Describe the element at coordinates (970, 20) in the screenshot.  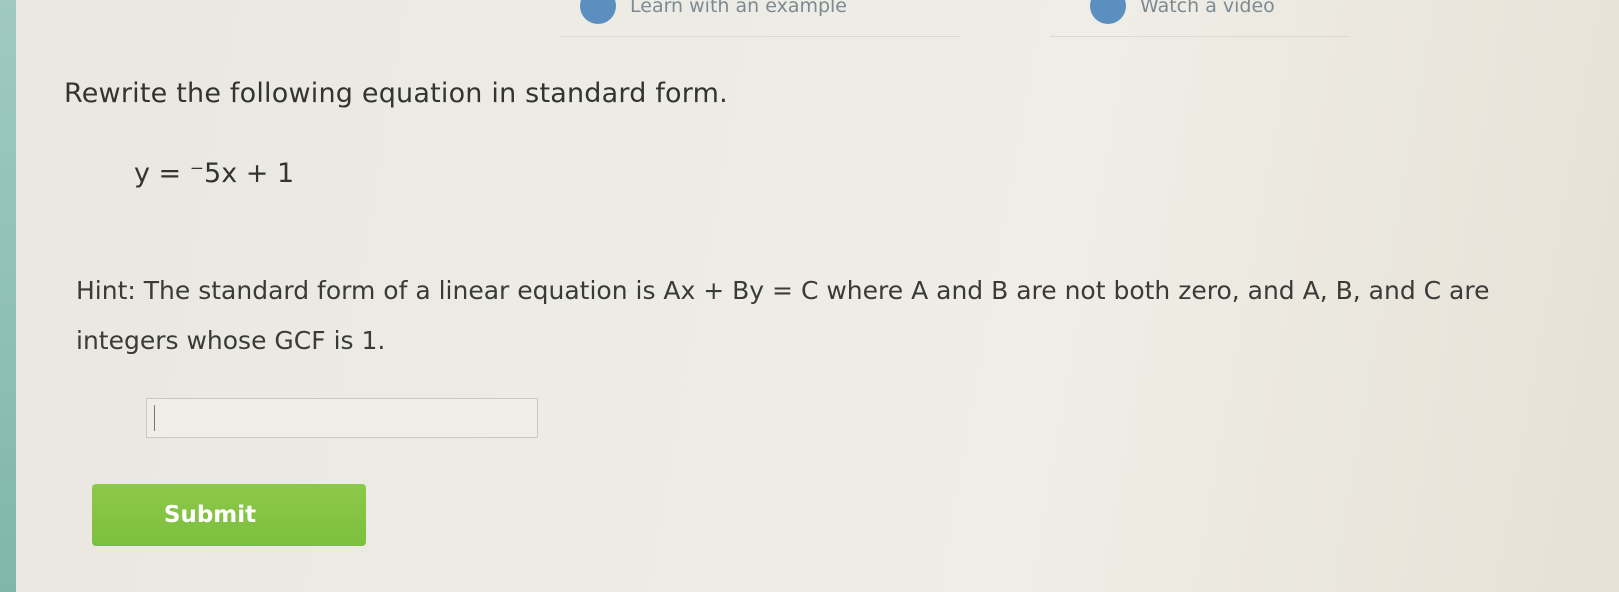
I see `help-links-bar: Learn with an example Watch a video` at that location.